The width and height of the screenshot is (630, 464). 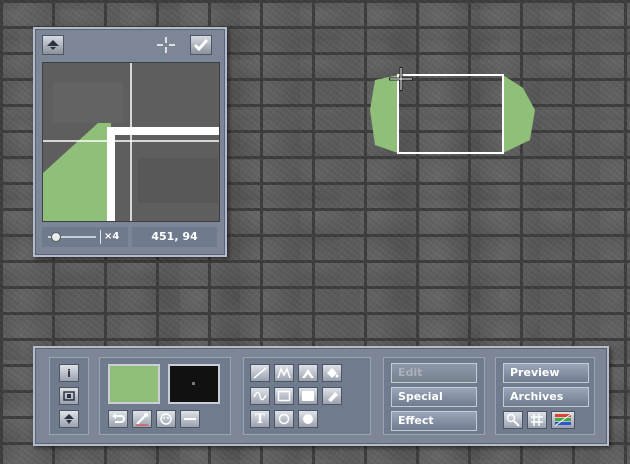 I want to click on undo-icon, so click(x=118, y=419).